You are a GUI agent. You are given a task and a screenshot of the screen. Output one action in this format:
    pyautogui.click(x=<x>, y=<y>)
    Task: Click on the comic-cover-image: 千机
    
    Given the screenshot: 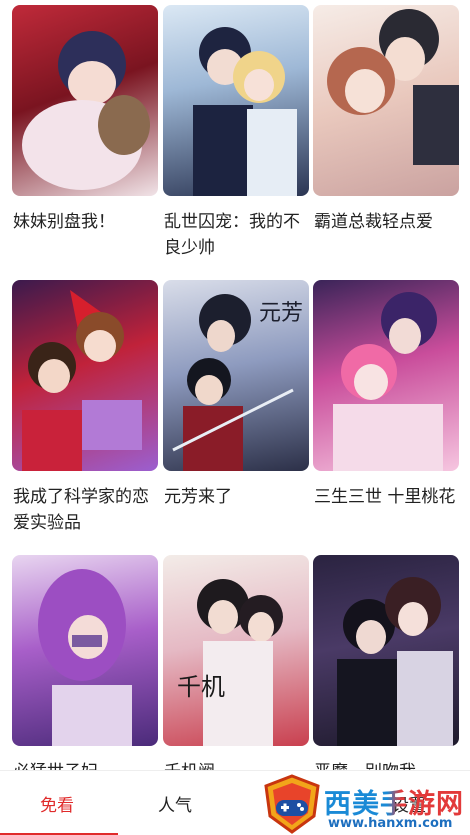 What is the action you would take?
    pyautogui.click(x=236, y=650)
    